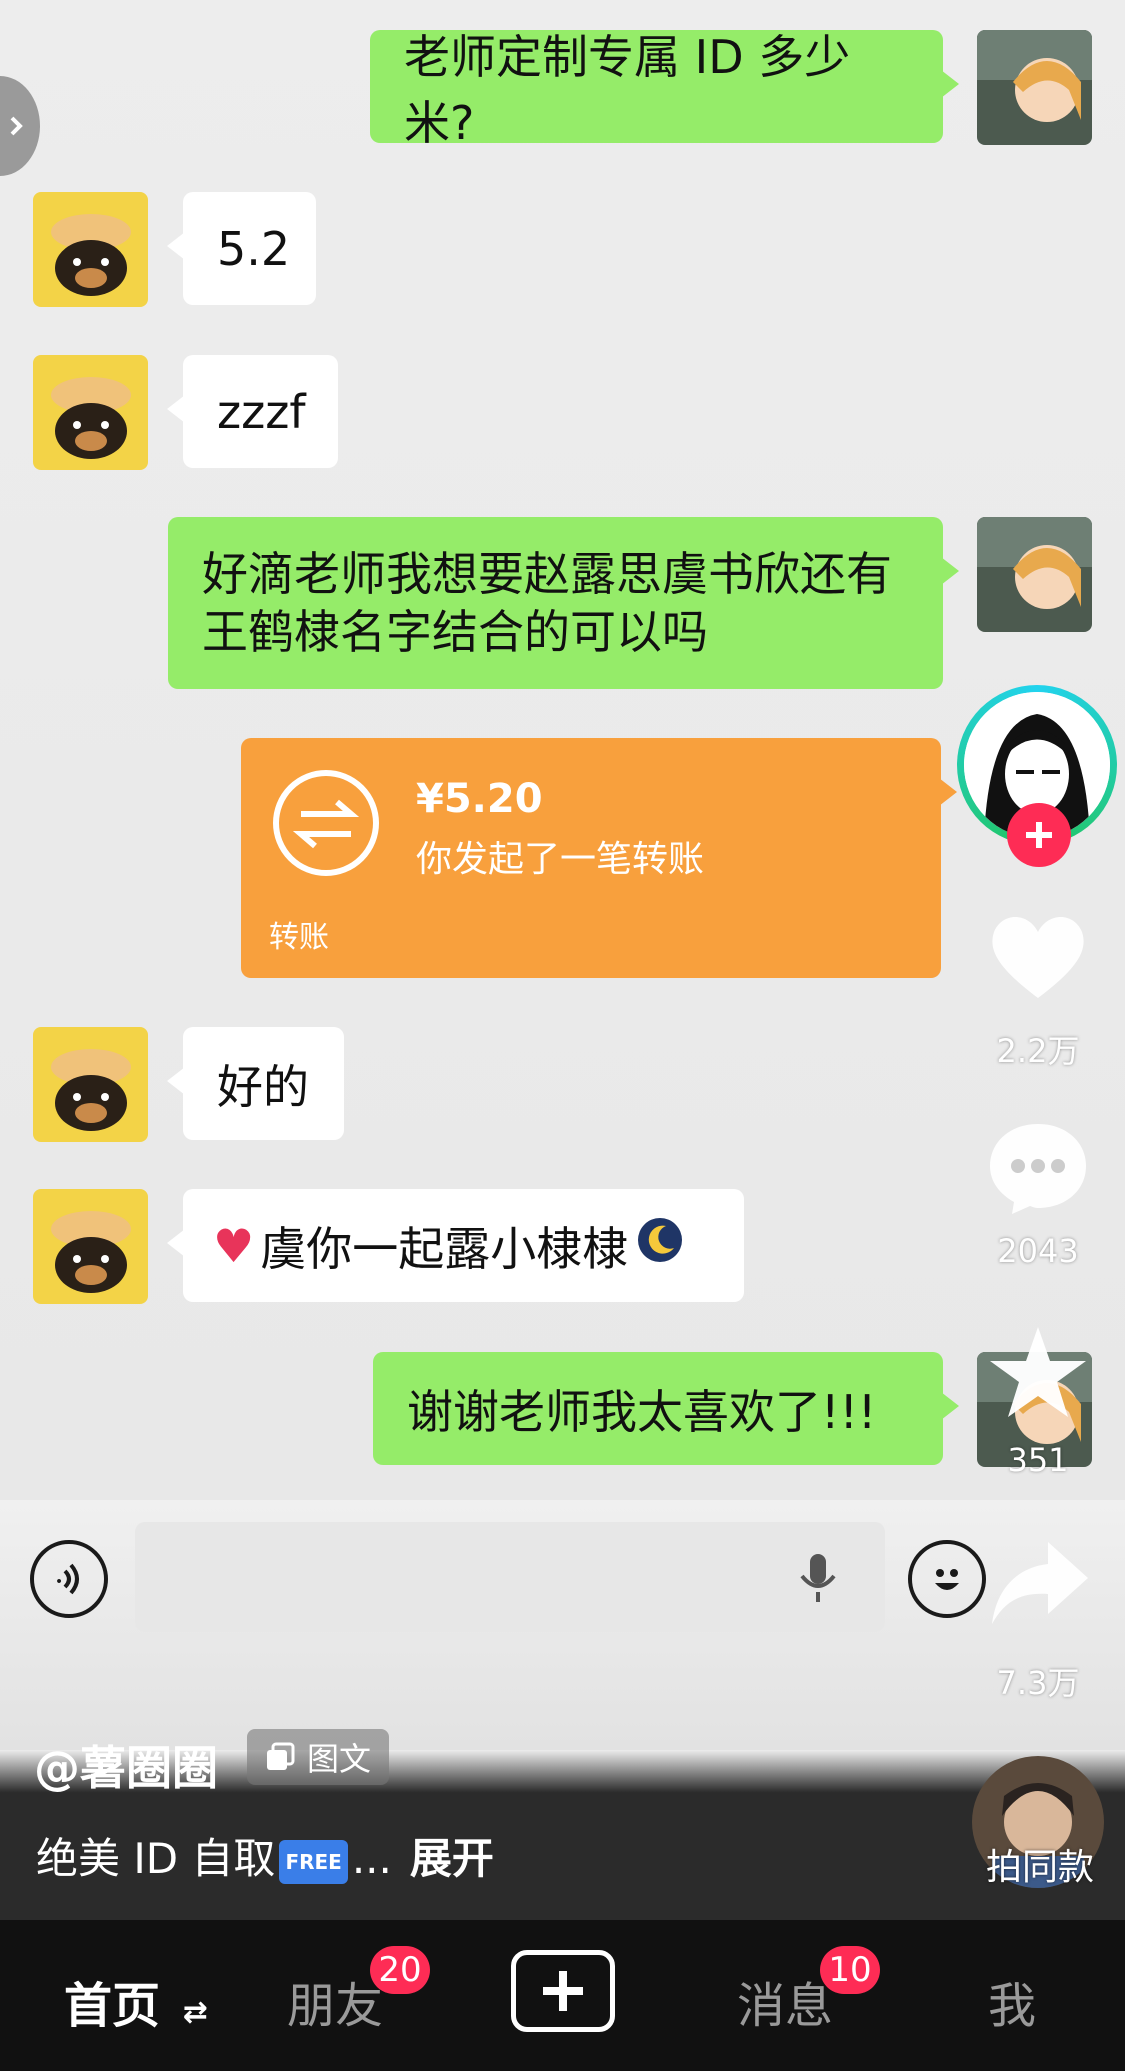 This screenshot has height=2071, width=1125. Describe the element at coordinates (281, 1756) in the screenshot. I see `image-text-icon` at that location.